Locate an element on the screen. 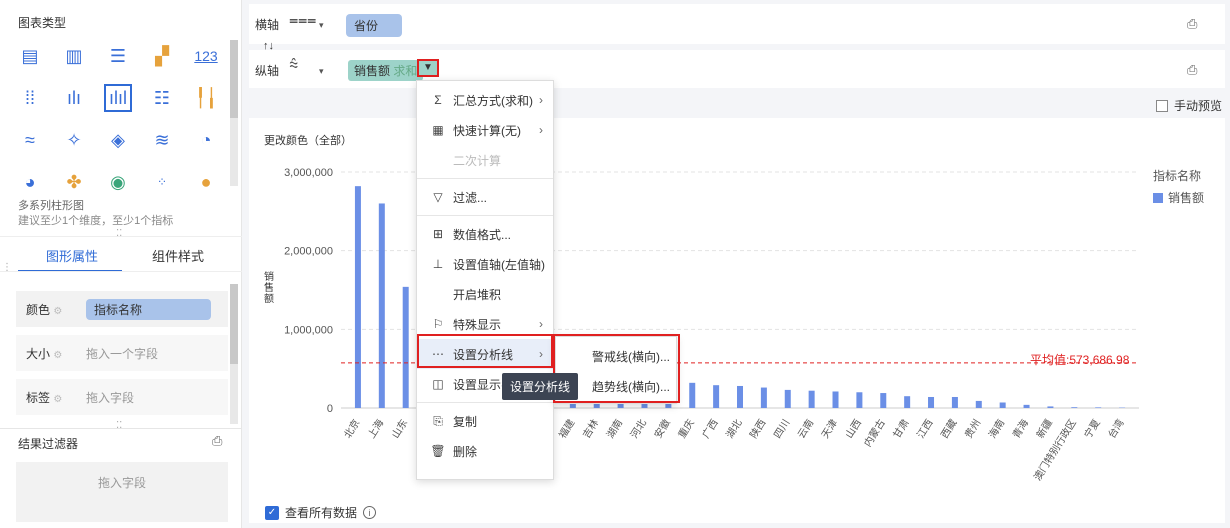 This screenshot has width=1230, height=528. collapse-handle: ⋮ is located at coordinates (7, 267).